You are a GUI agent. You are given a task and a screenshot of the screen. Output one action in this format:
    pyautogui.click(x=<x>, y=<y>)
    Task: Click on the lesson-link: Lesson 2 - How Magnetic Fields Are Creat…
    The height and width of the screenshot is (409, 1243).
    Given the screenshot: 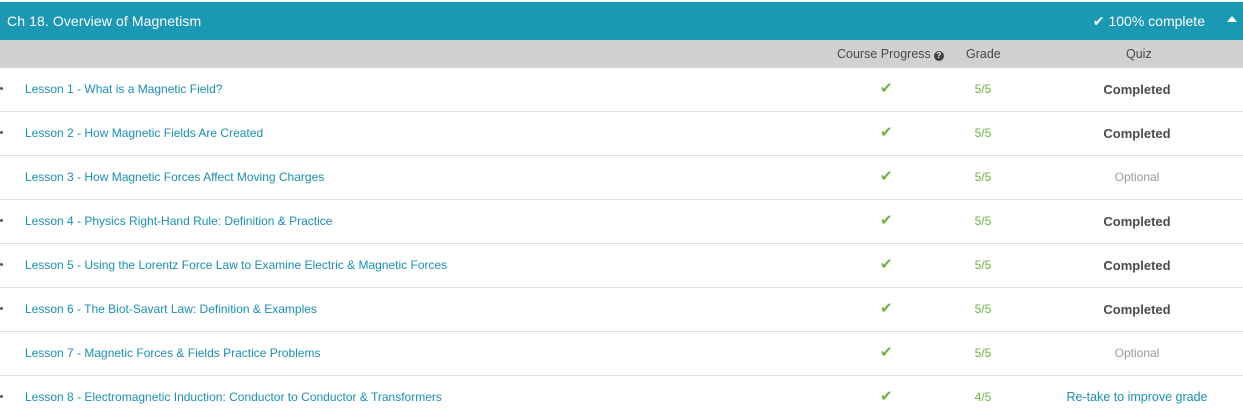 What is the action you would take?
    pyautogui.click(x=144, y=133)
    